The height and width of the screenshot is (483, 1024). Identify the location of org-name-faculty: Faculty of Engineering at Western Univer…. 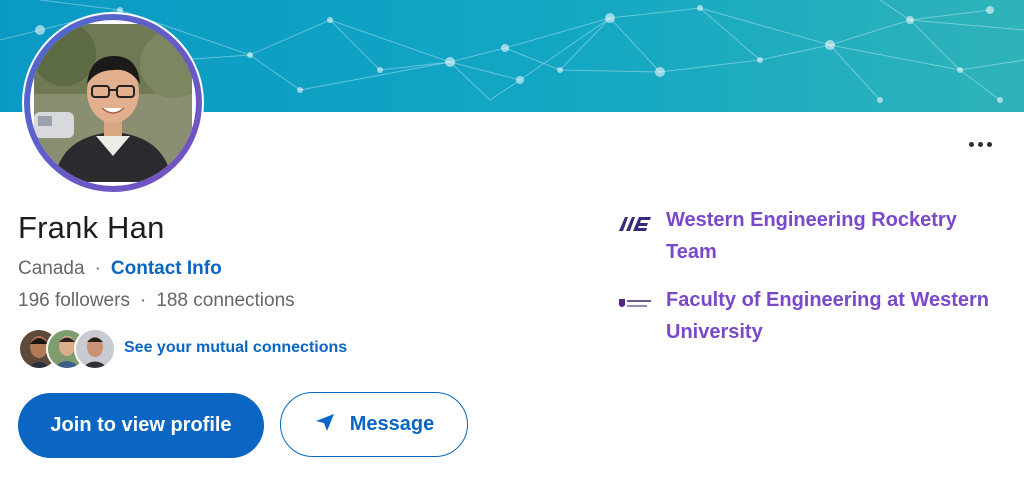
(838, 316).